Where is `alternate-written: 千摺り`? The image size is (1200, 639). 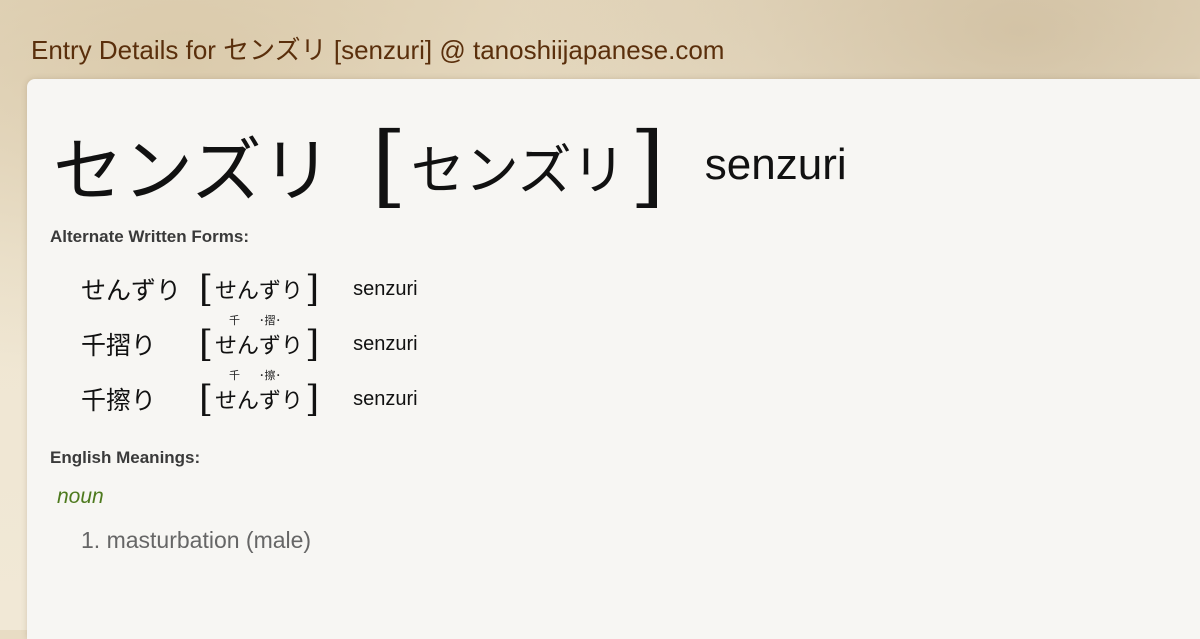
alternate-written: 千摺り is located at coordinates (119, 345).